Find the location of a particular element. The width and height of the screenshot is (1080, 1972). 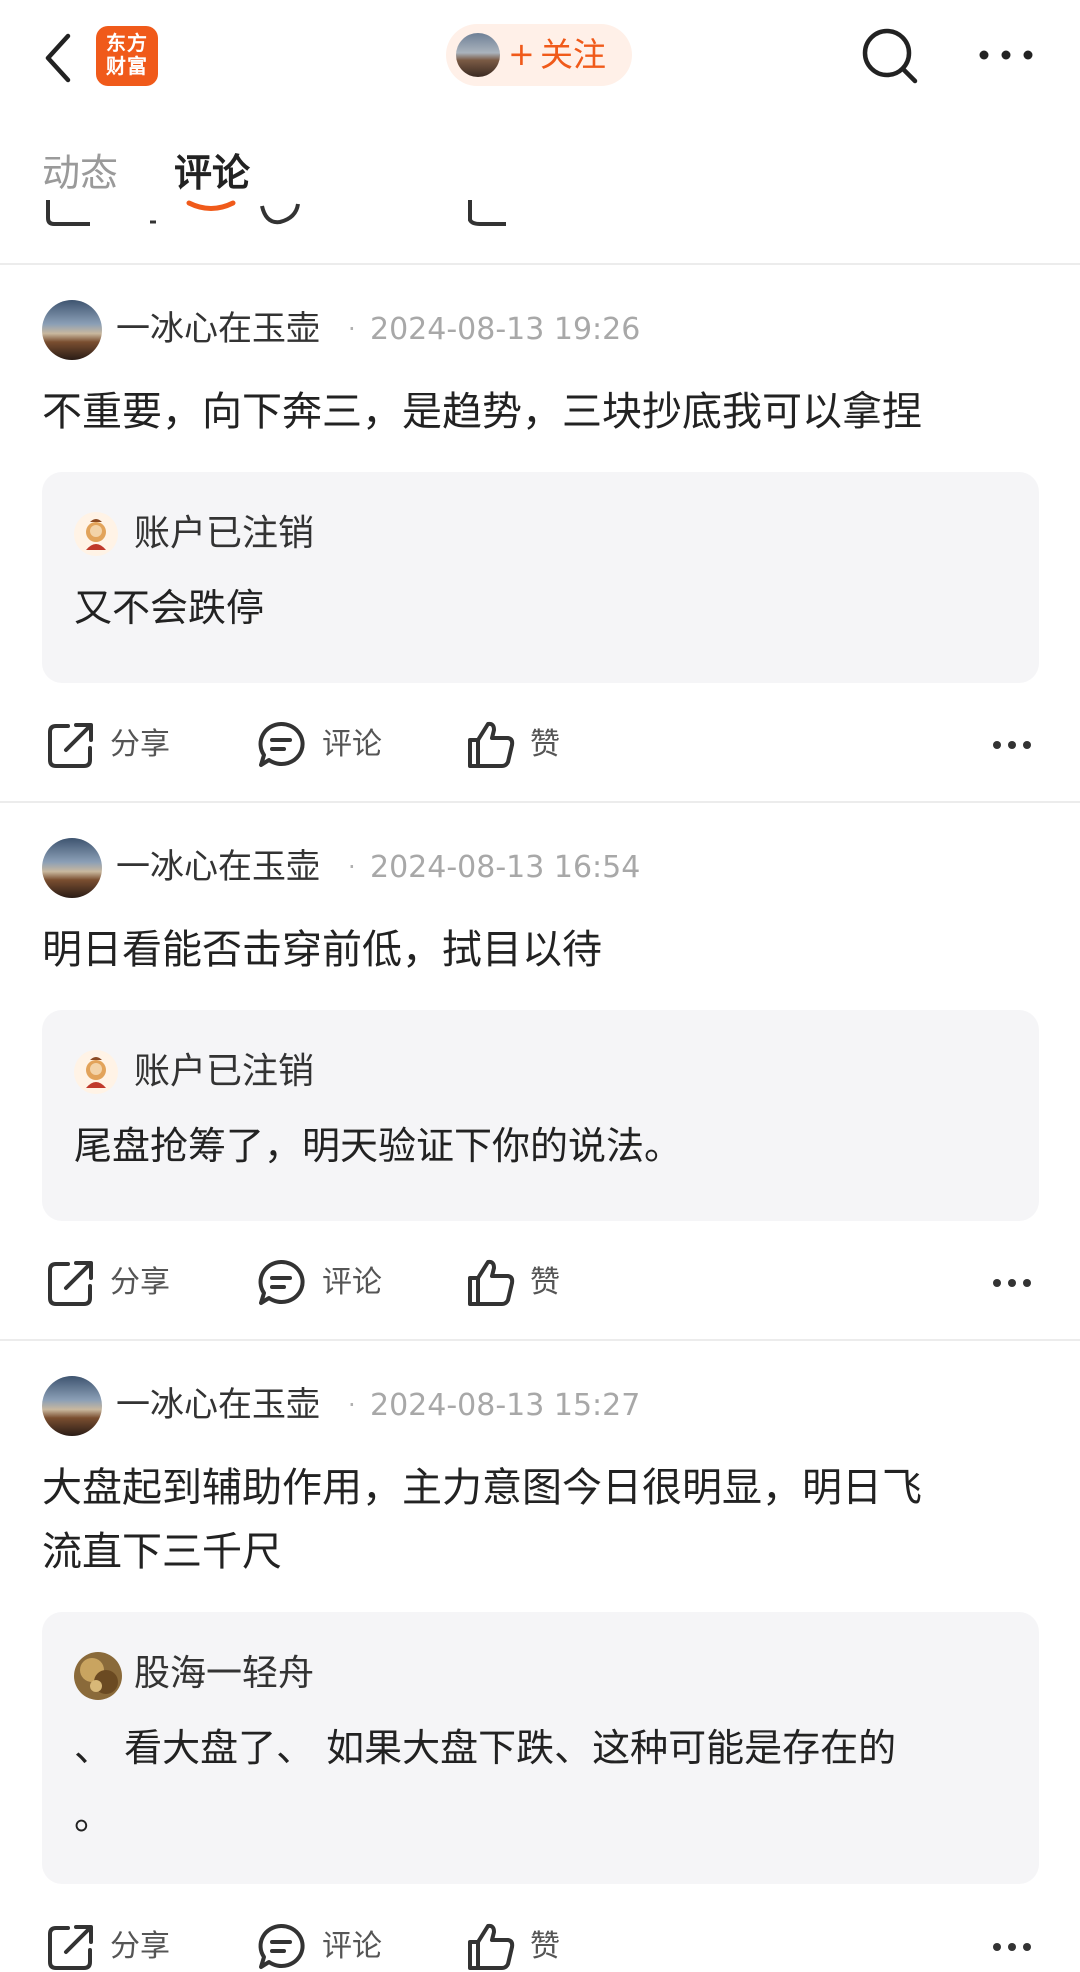

comment-text: 明日看能否击穿前低，拭目以待 is located at coordinates (542, 950).